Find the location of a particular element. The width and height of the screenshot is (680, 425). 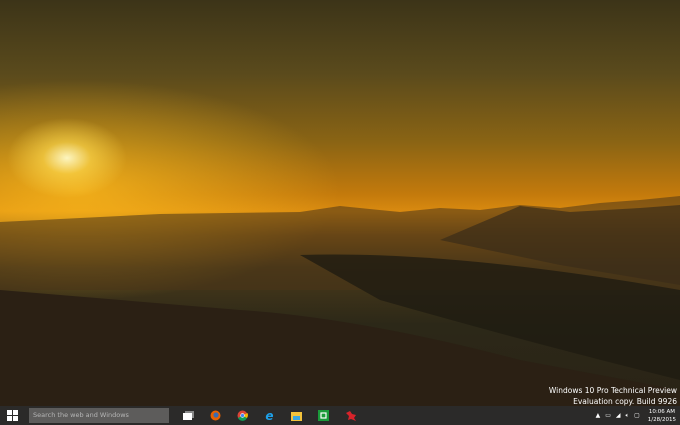

store-button is located at coordinates (323, 415).